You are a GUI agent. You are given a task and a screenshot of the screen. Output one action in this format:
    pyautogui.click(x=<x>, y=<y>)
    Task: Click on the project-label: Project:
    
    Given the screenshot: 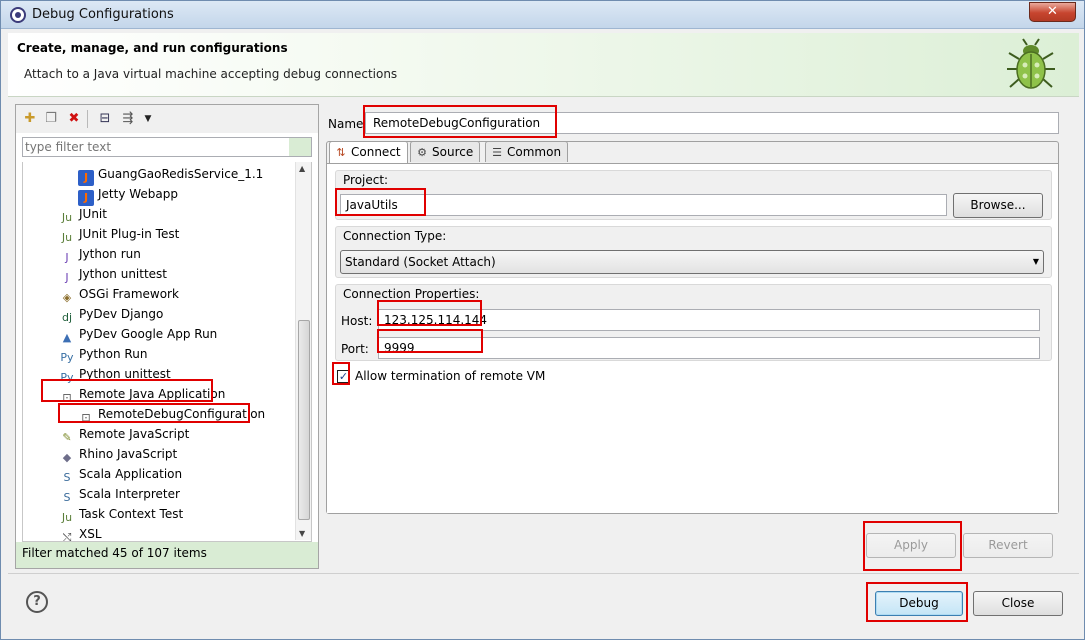 What is the action you would take?
    pyautogui.click(x=366, y=180)
    